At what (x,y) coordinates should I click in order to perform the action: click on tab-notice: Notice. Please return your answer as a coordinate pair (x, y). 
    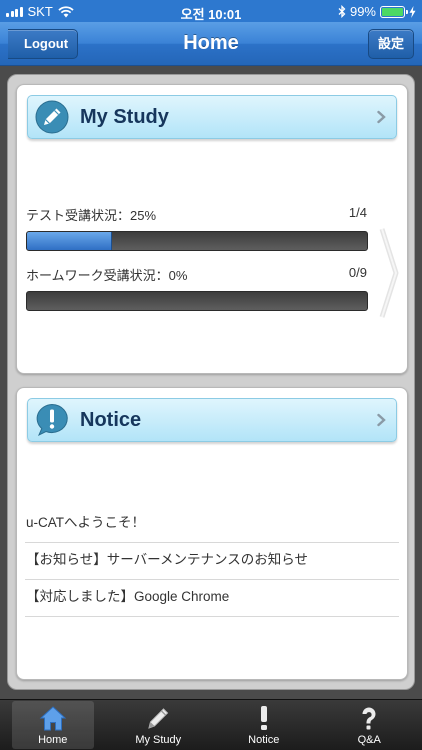
    Looking at the image, I should click on (264, 725).